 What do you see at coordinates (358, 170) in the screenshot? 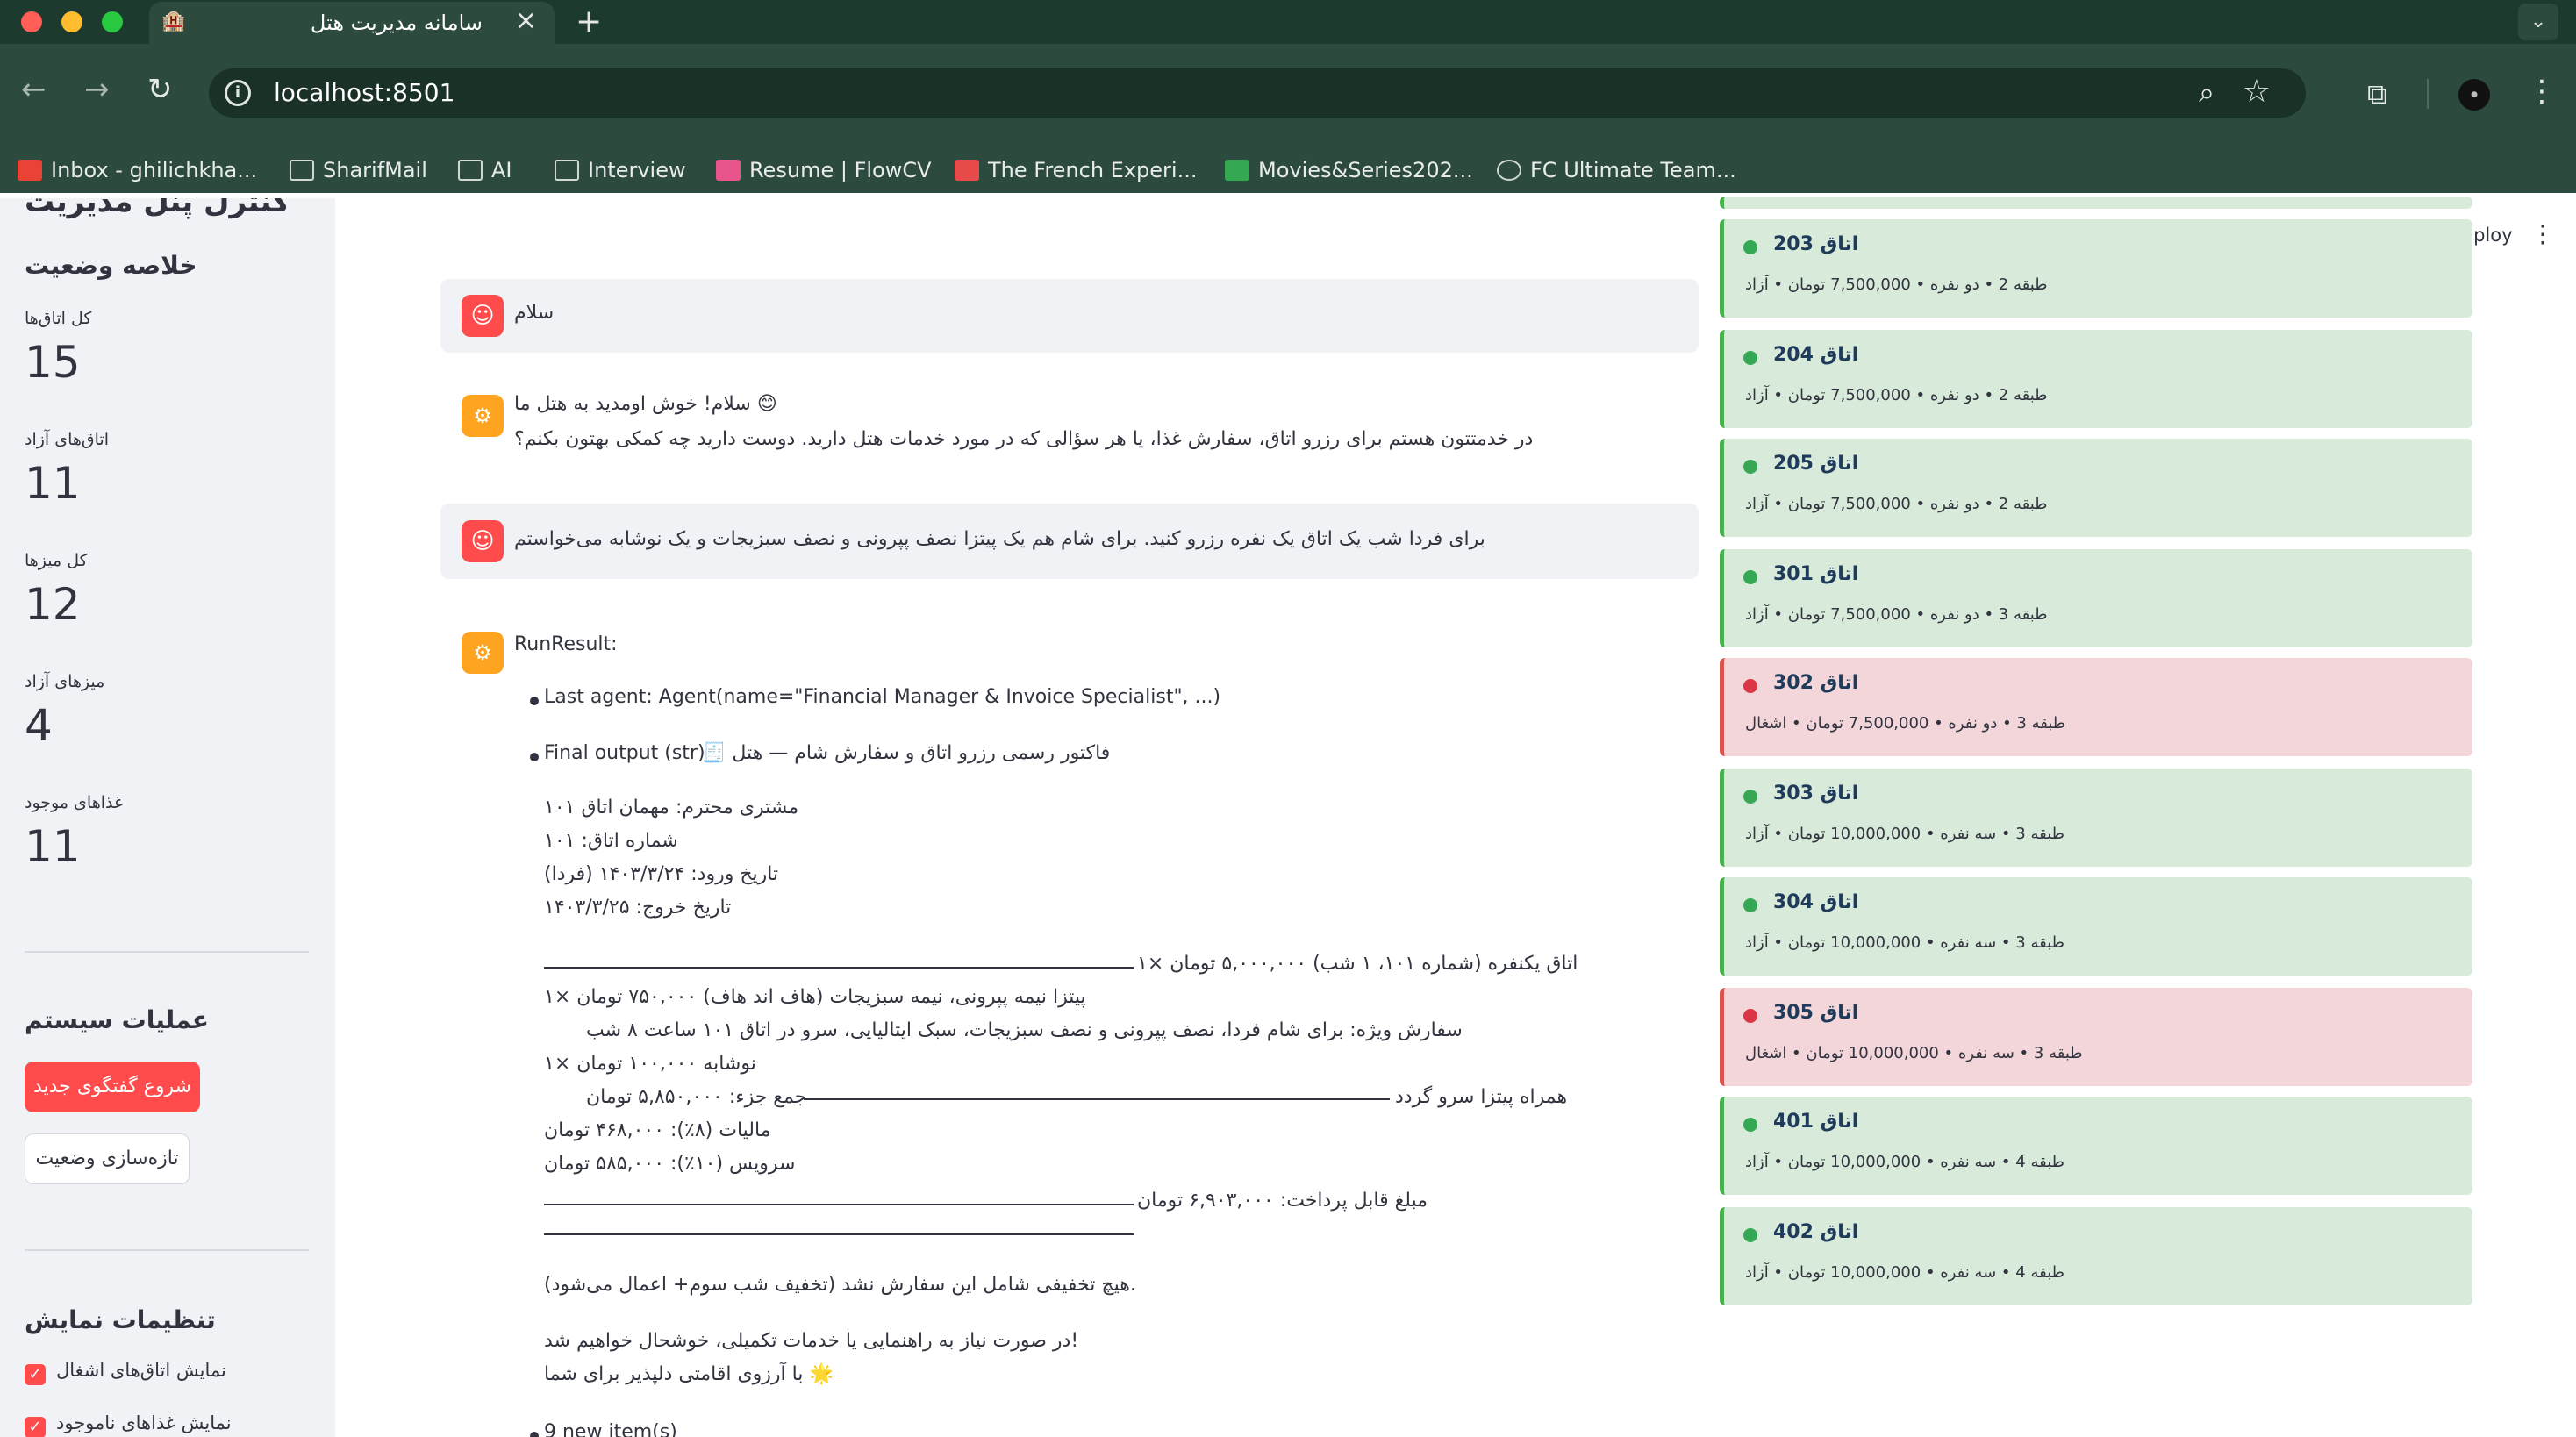
I see `bookmark-item: SharifMail` at bounding box center [358, 170].